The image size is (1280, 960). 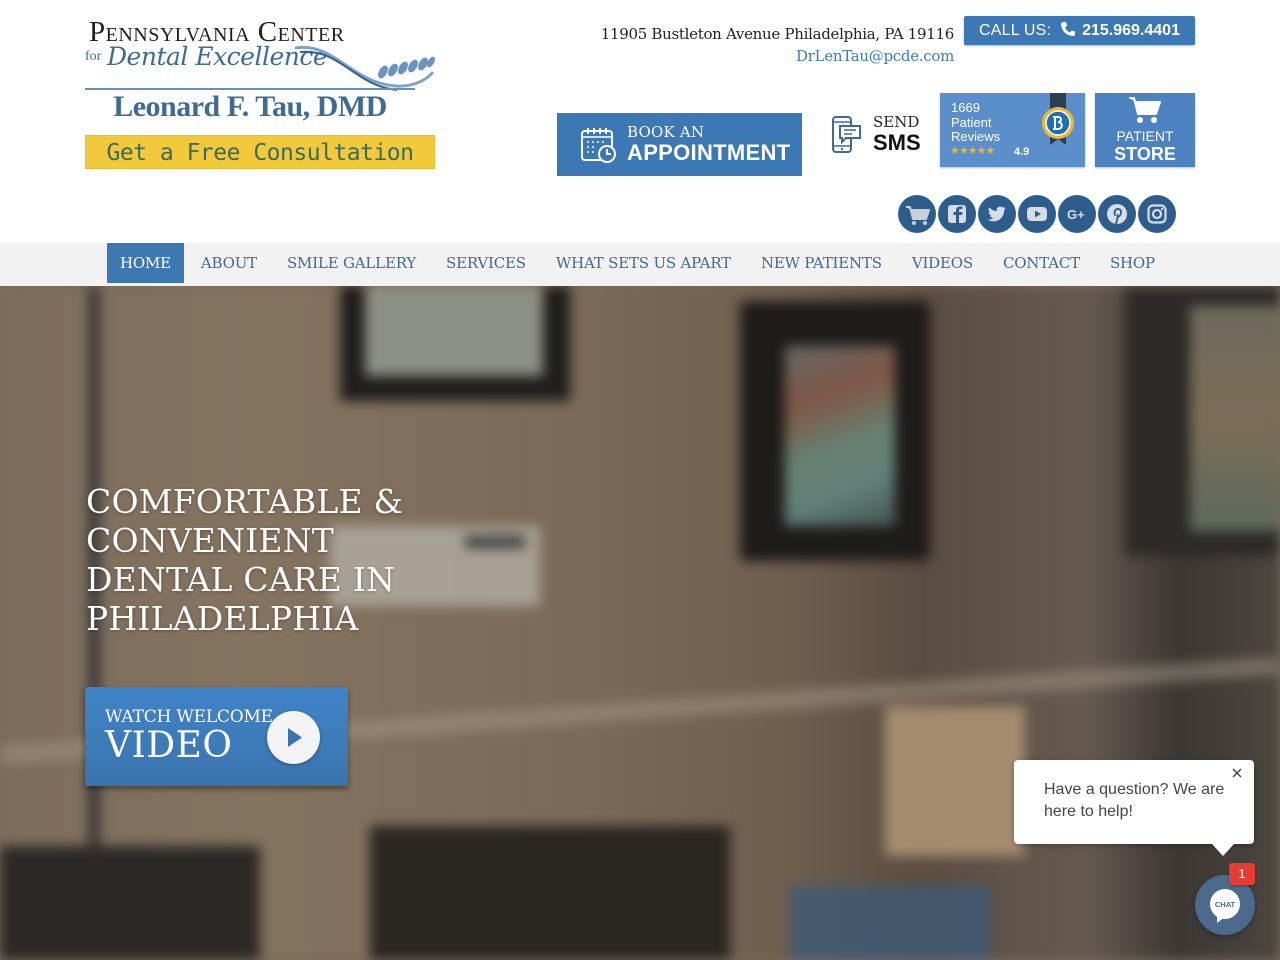 I want to click on book-appointment-button: BOOK AN APPOINTMENT, so click(x=679, y=144).